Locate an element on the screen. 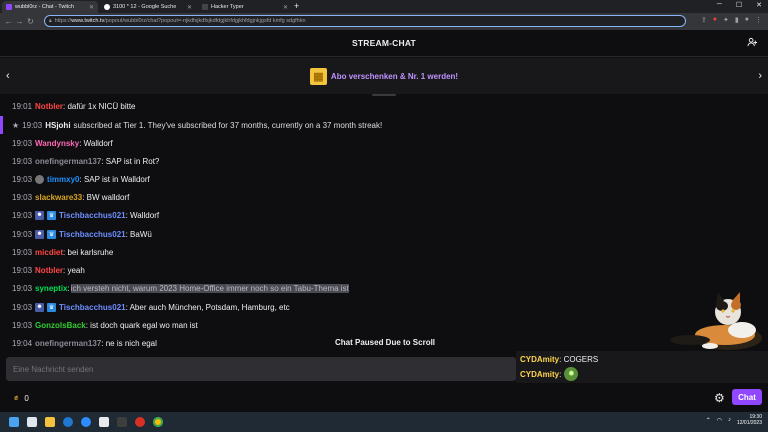 The height and width of the screenshot is (432, 768). browser-tab: 3100 * 12 - Google Suche ✕ is located at coordinates (148, 7).